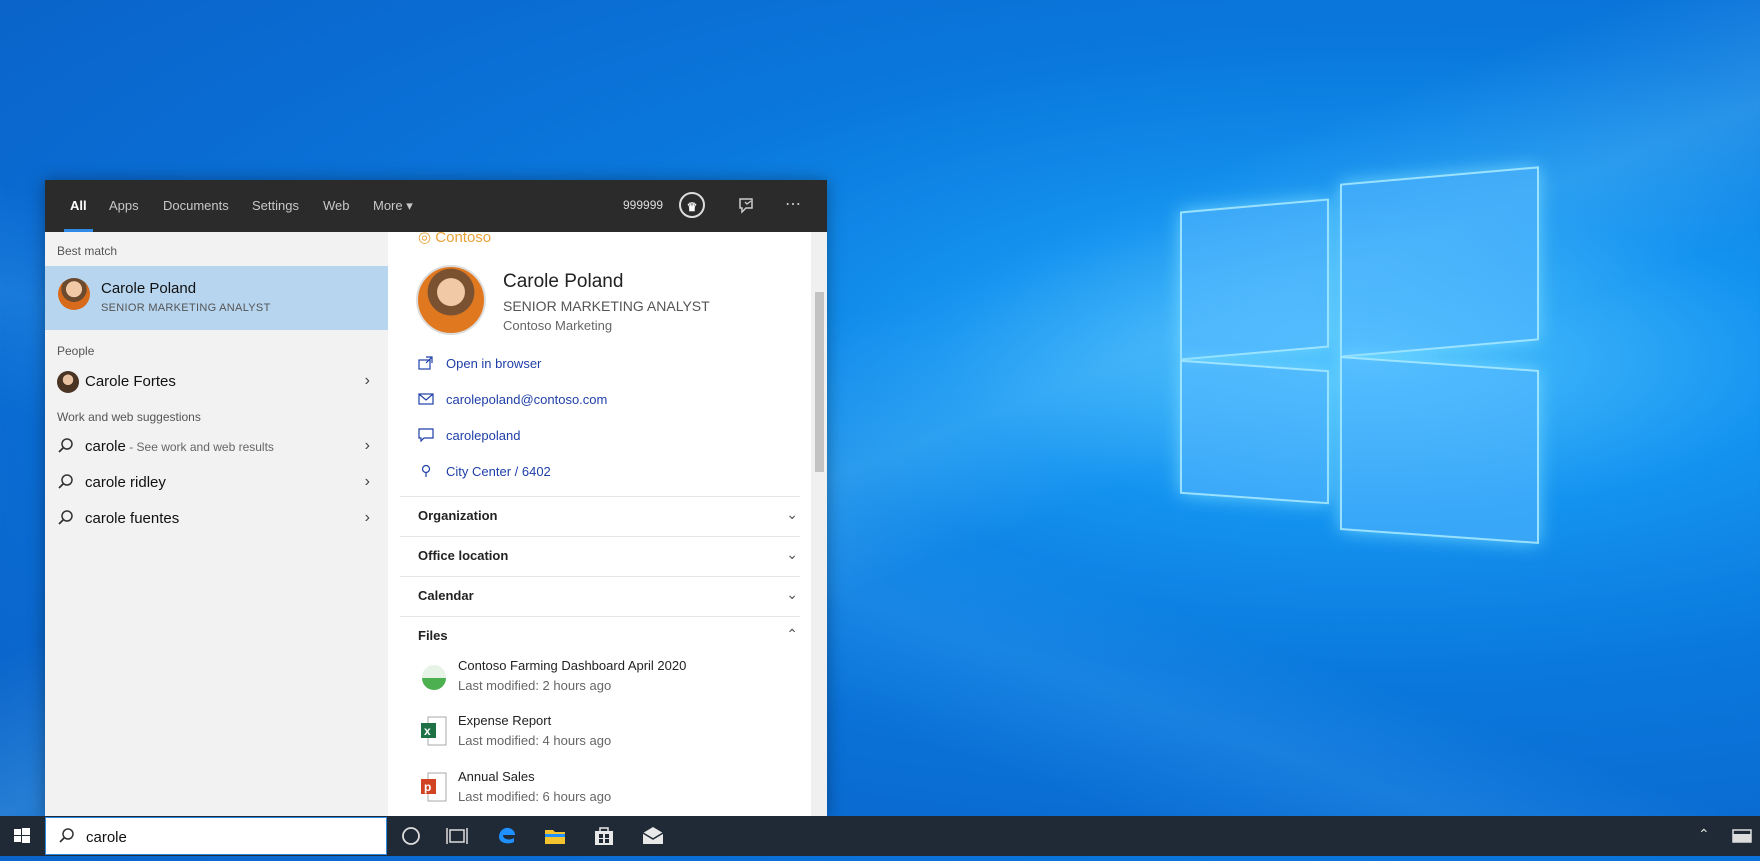 Image resolution: width=1760 pixels, height=861 pixels. Describe the element at coordinates (426, 363) in the screenshot. I see `open-browser-icon` at that location.